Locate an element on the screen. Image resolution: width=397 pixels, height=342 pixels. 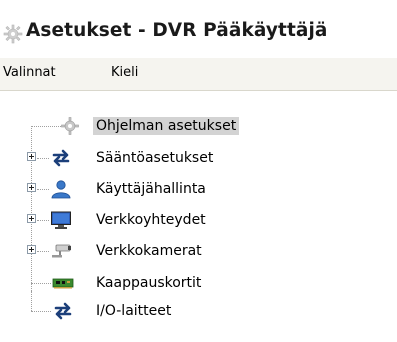
window-title: Asetukset - DVR Pääkäyttäjä is located at coordinates (177, 30).